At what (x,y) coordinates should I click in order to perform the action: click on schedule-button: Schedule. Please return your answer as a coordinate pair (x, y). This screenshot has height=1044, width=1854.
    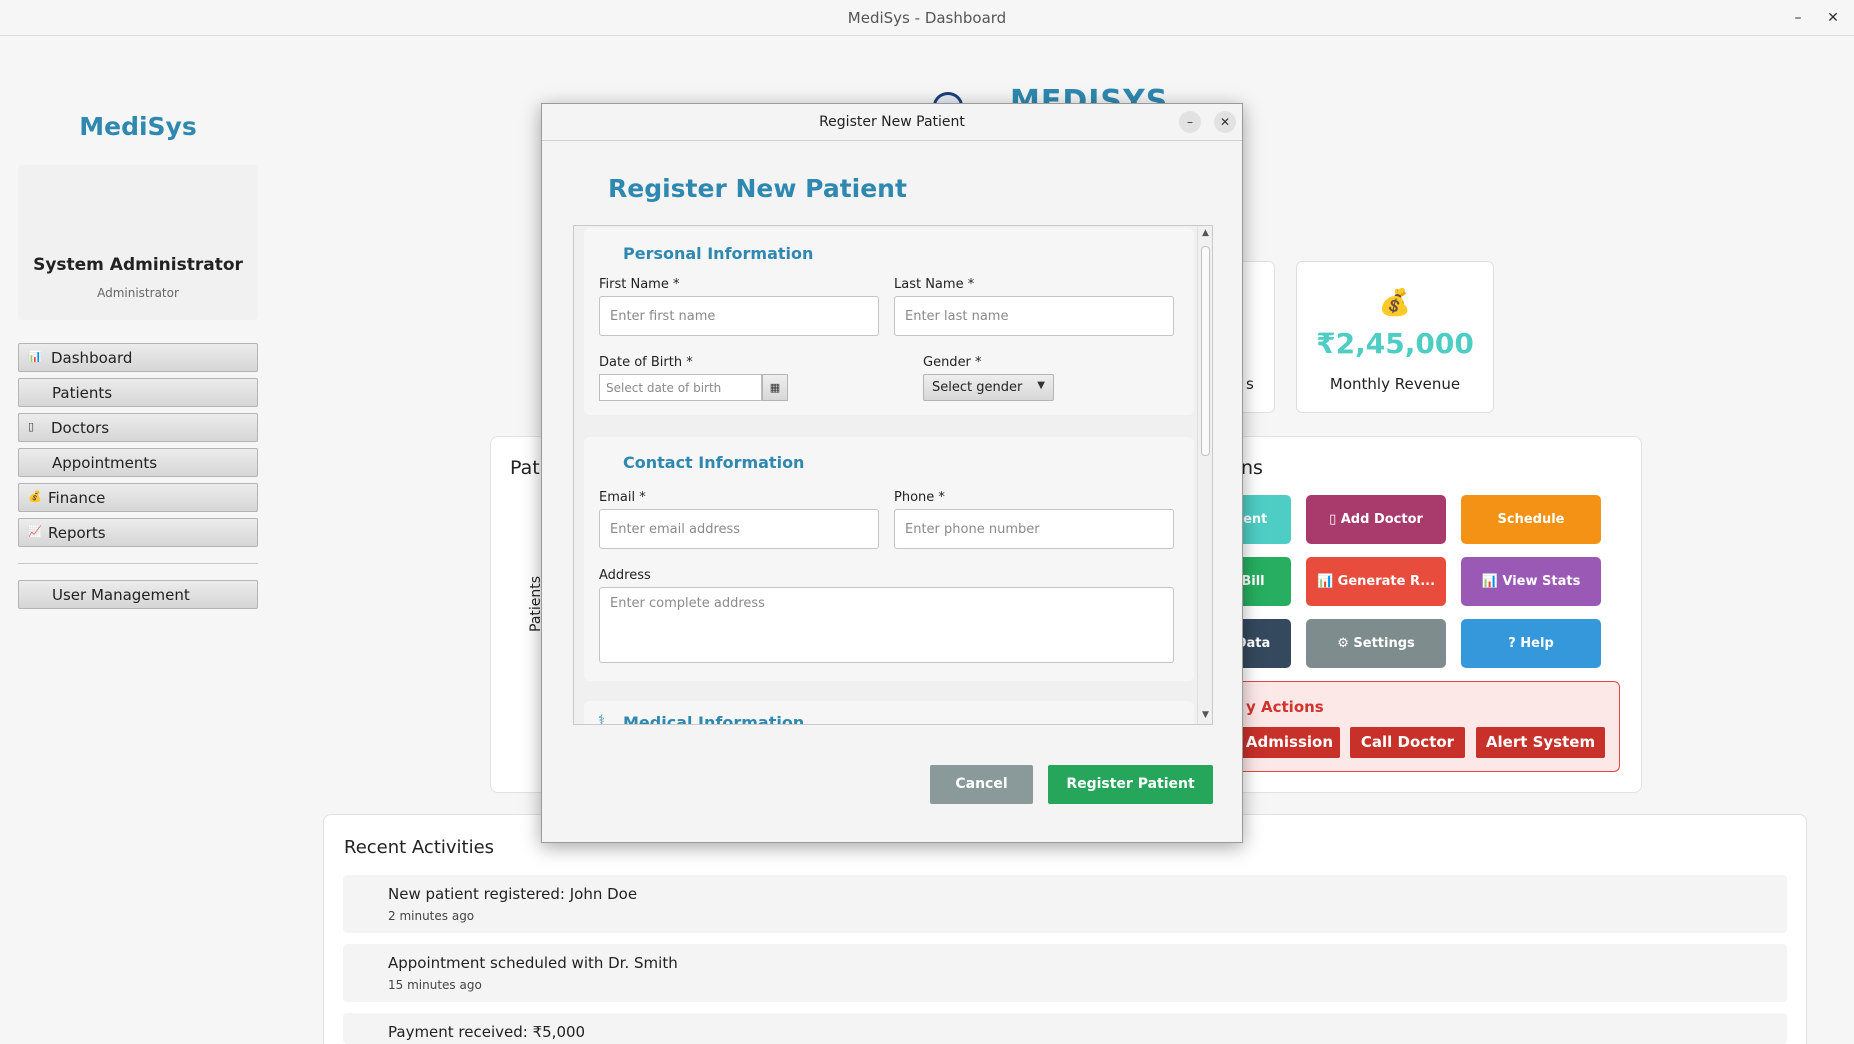
    Looking at the image, I should click on (1531, 519).